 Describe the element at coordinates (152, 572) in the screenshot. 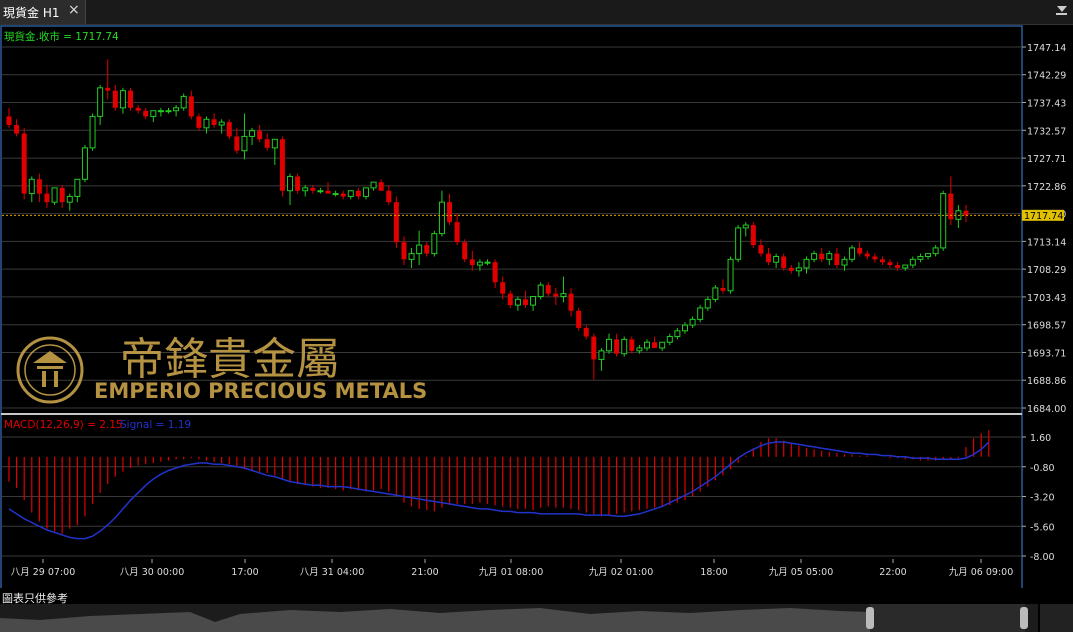

I see `time-tick-label: 八月 30 00:00` at that location.